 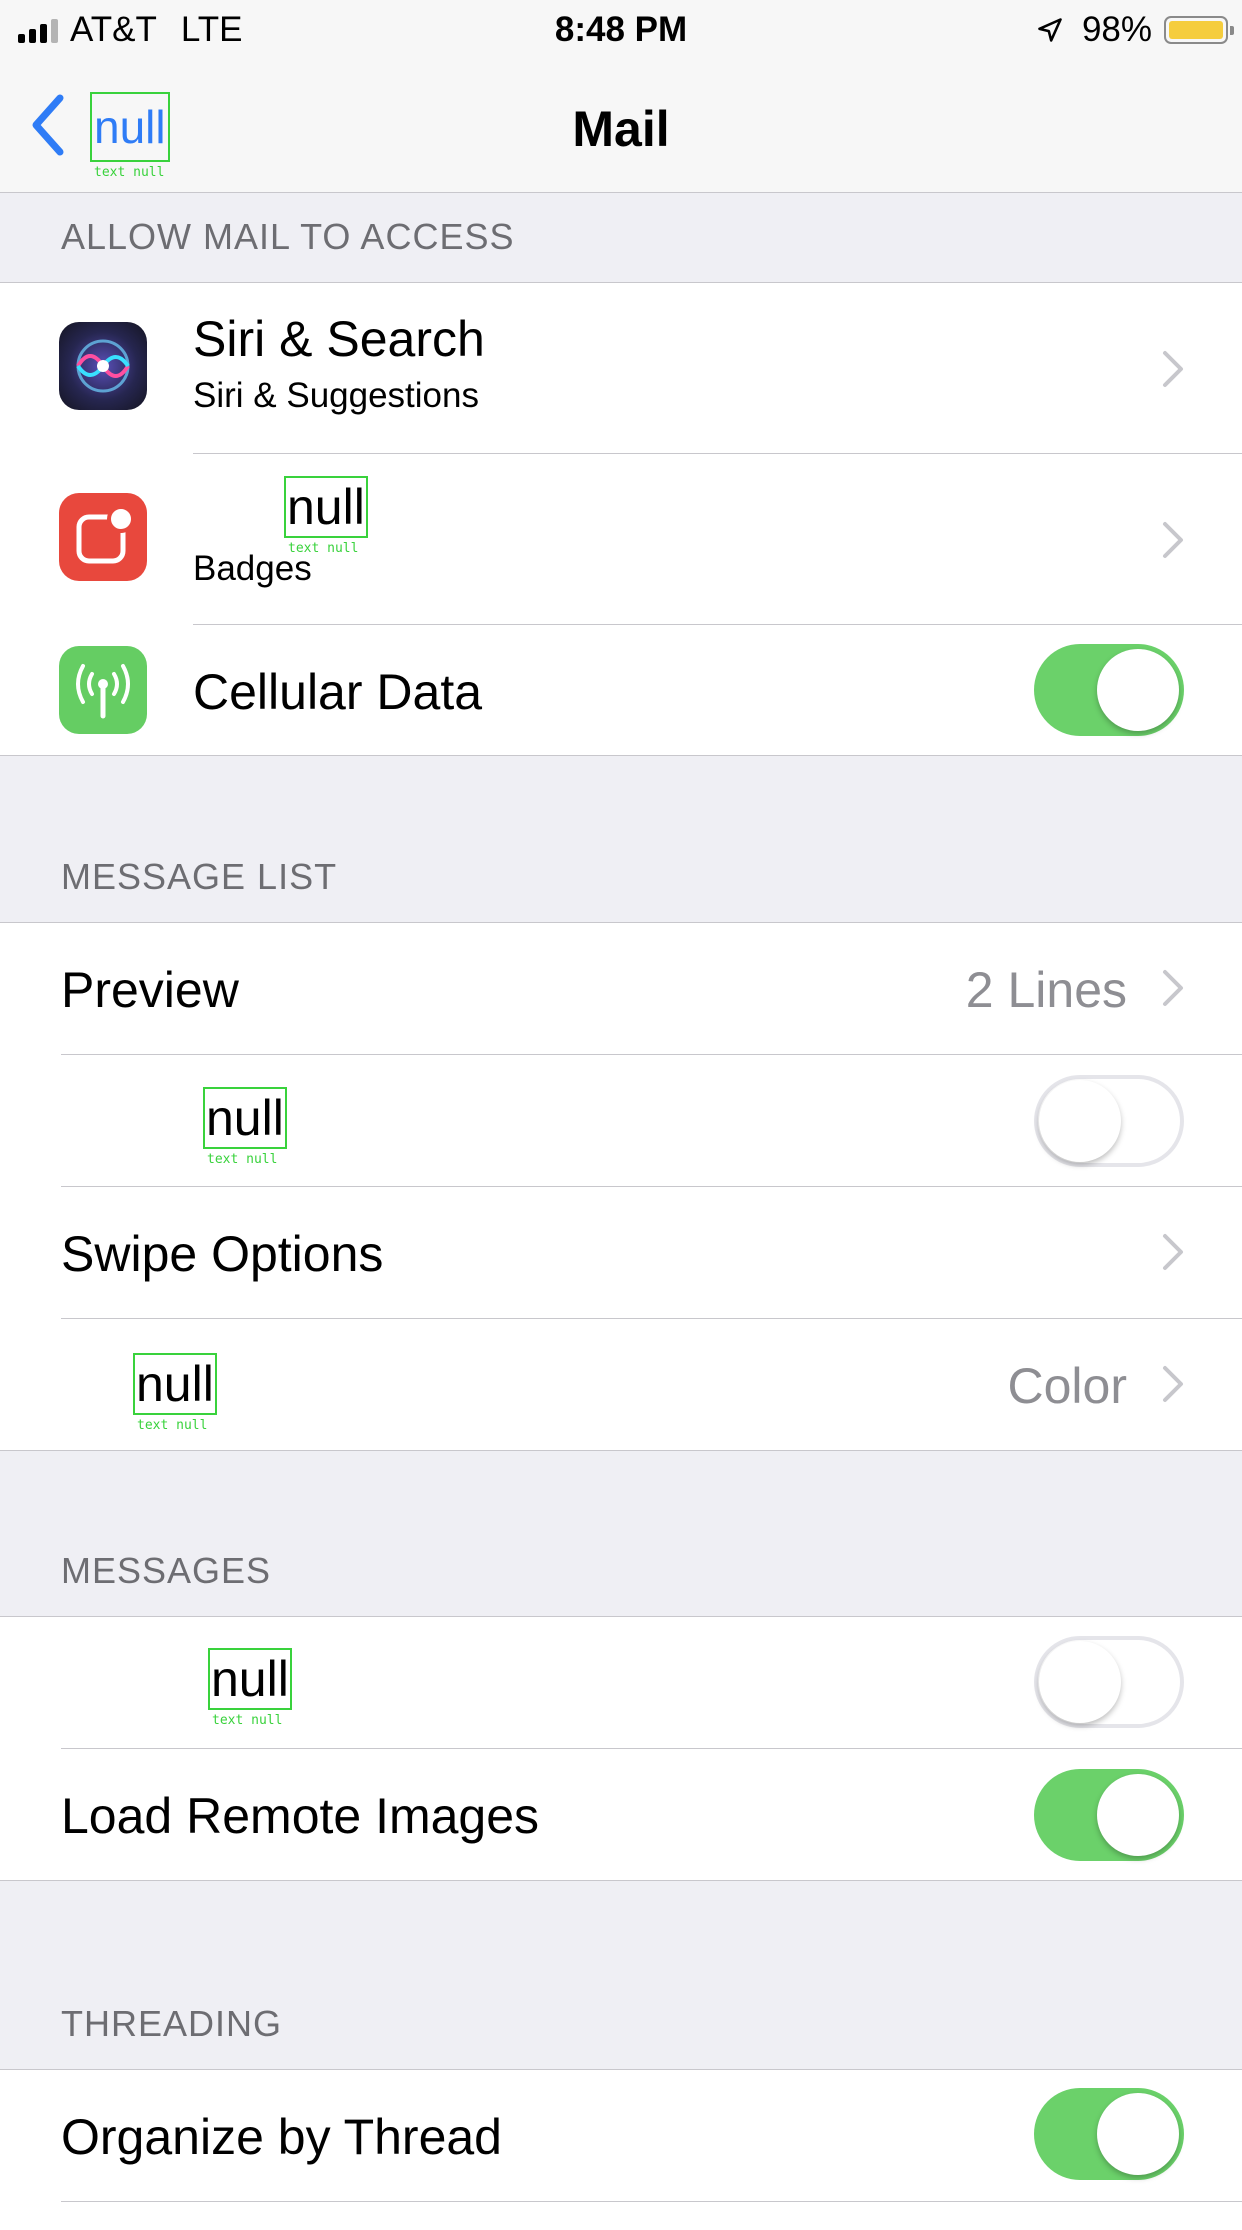 I want to click on siri-search-subtitle: Siri & Suggestions, so click(x=336, y=395).